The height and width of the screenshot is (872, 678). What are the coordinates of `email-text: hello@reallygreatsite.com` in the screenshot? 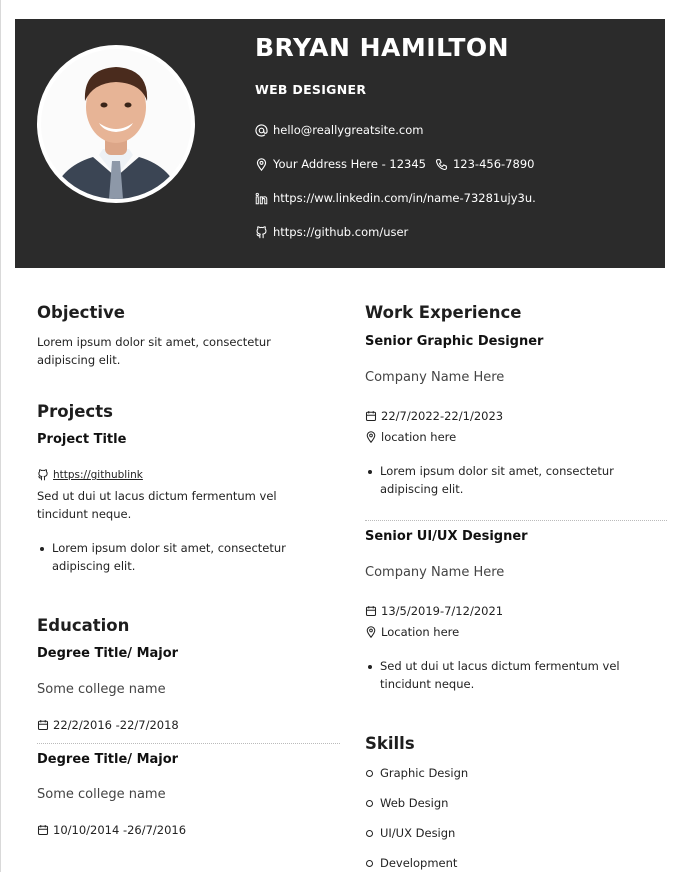 It's located at (348, 130).